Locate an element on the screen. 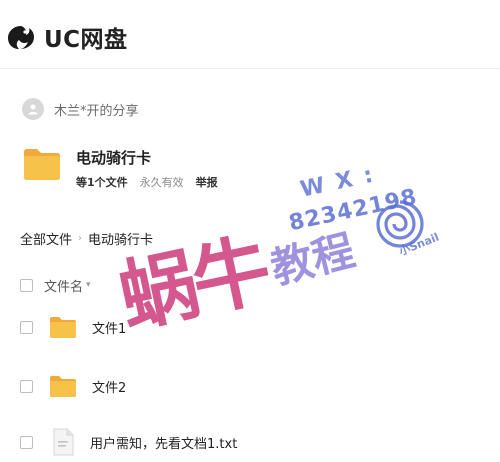 This screenshot has width=500, height=462. uc-squirrel-icon is located at coordinates (21, 37).